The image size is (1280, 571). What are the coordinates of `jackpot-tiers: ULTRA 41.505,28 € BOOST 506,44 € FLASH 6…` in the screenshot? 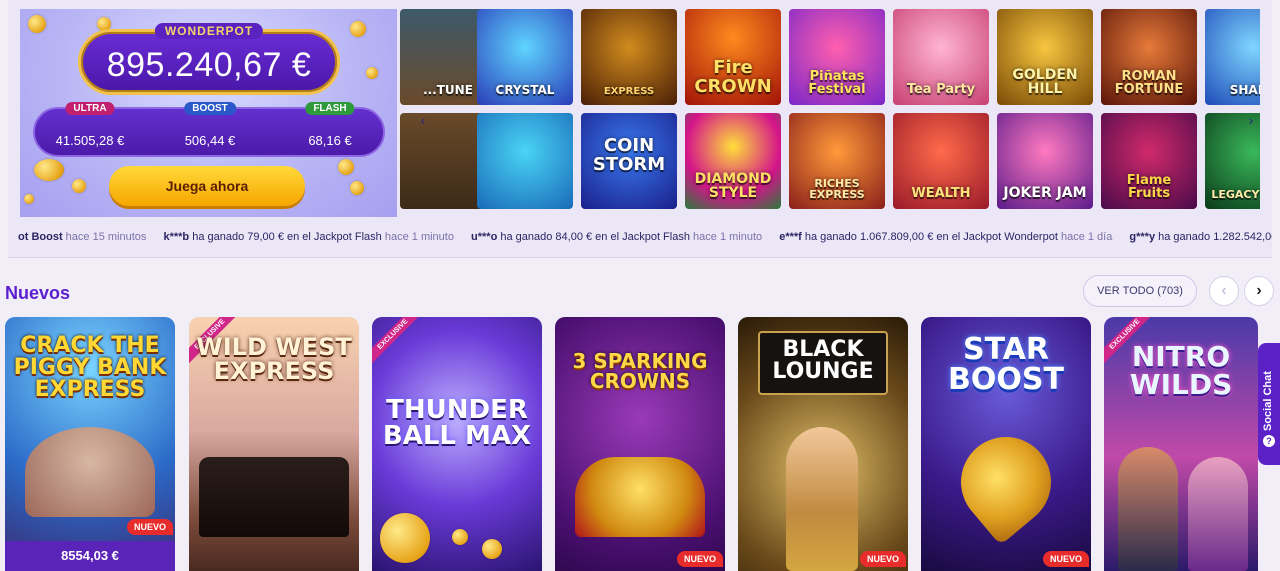 It's located at (209, 130).